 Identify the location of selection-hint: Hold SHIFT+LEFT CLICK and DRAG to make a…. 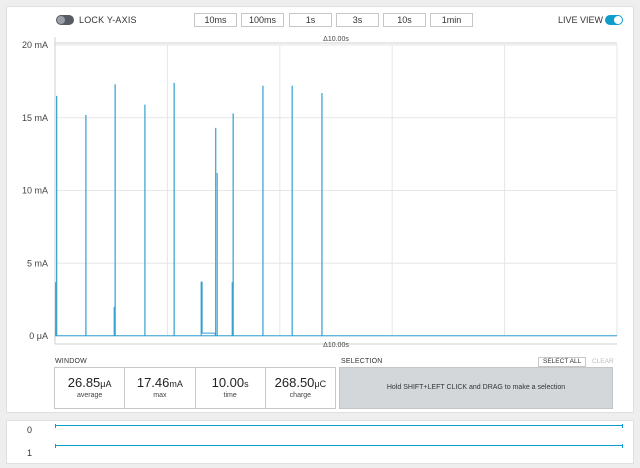
(476, 387).